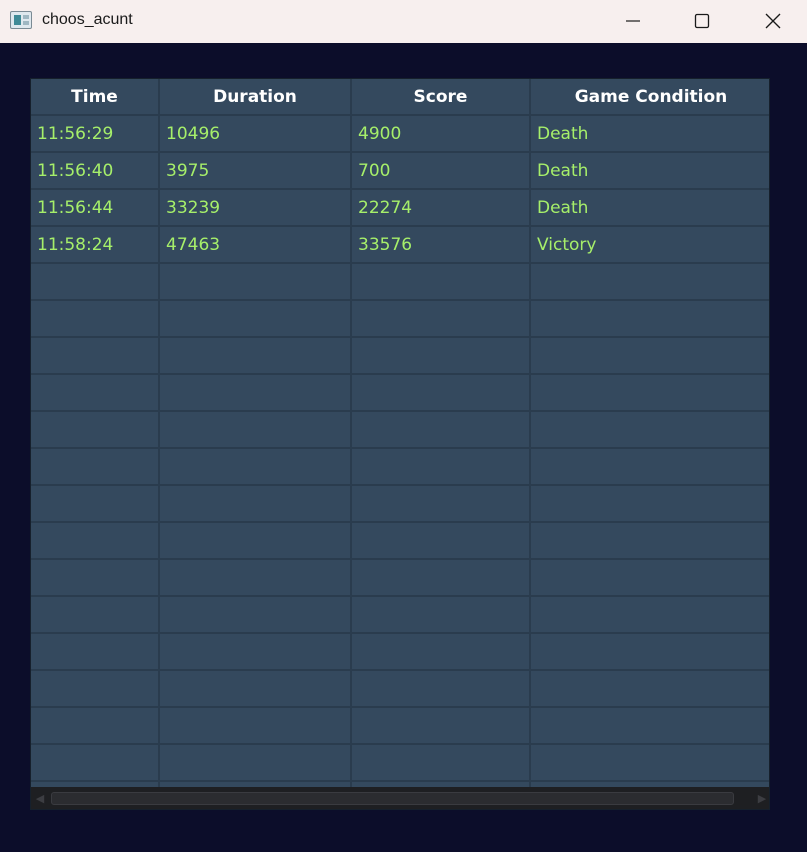  I want to click on close-button, so click(773, 21).